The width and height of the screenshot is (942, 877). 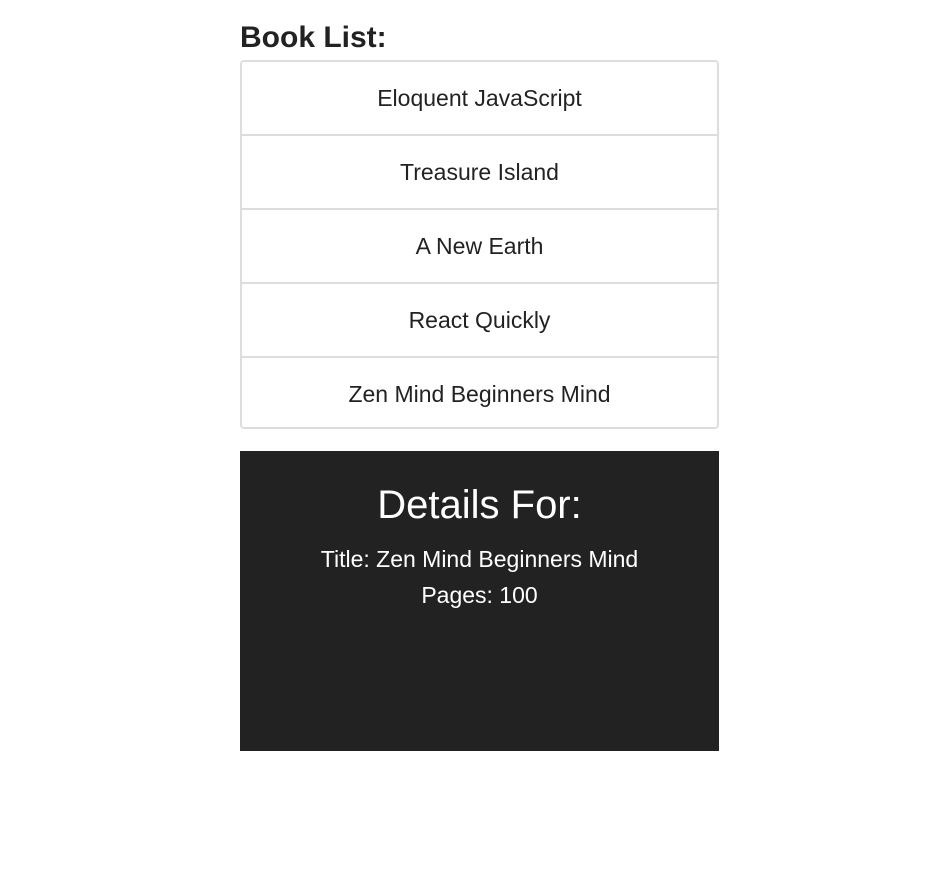 I want to click on list-item: React Quickly, so click(x=479, y=321).